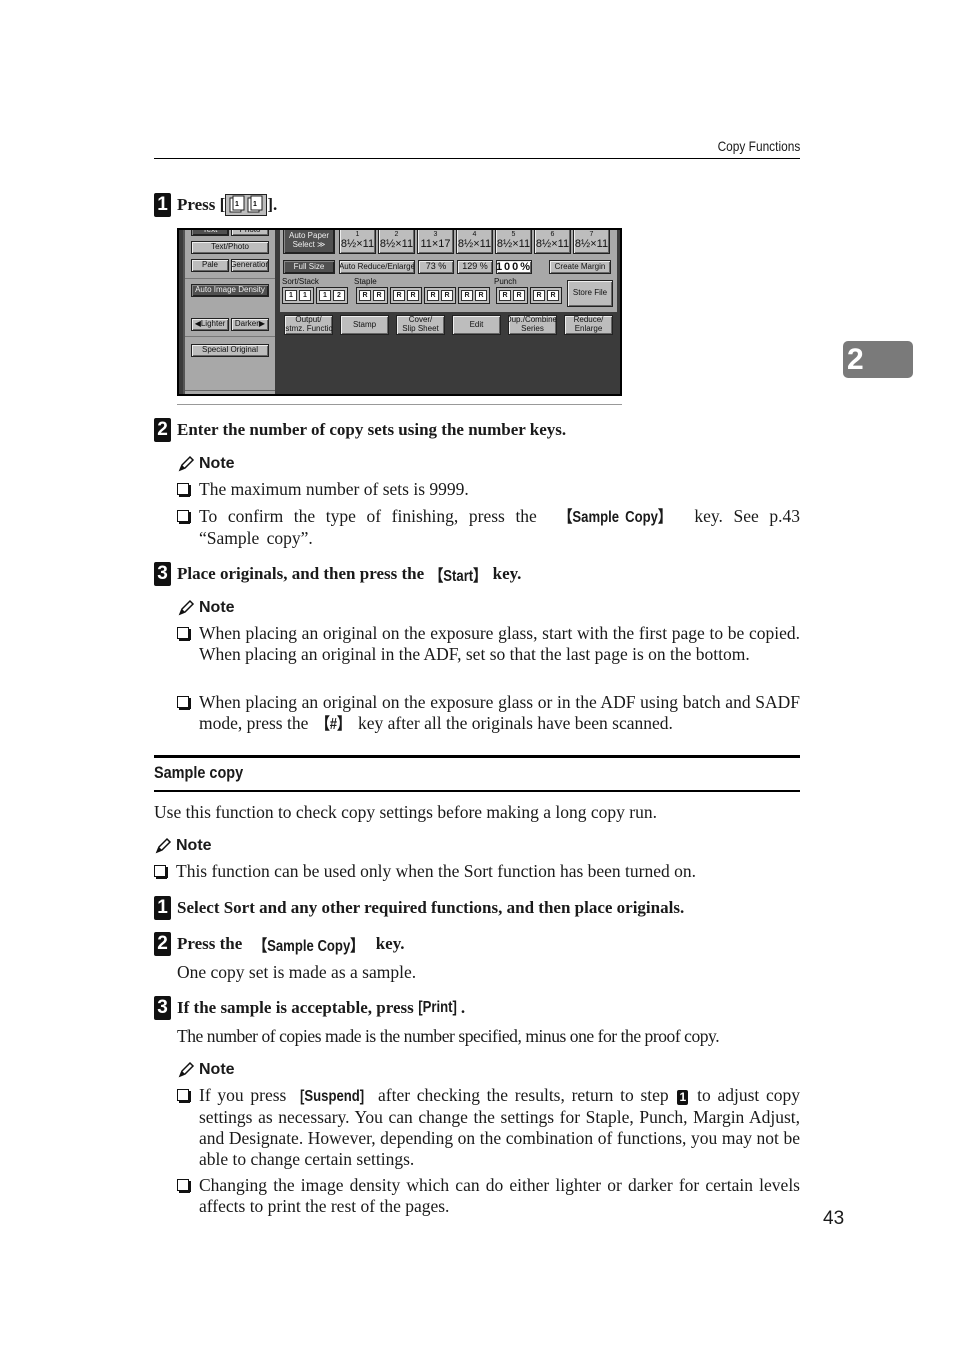 This screenshot has width=954, height=1351. I want to click on sample-copy-key: 【Sample Copy】, so click(615, 517).